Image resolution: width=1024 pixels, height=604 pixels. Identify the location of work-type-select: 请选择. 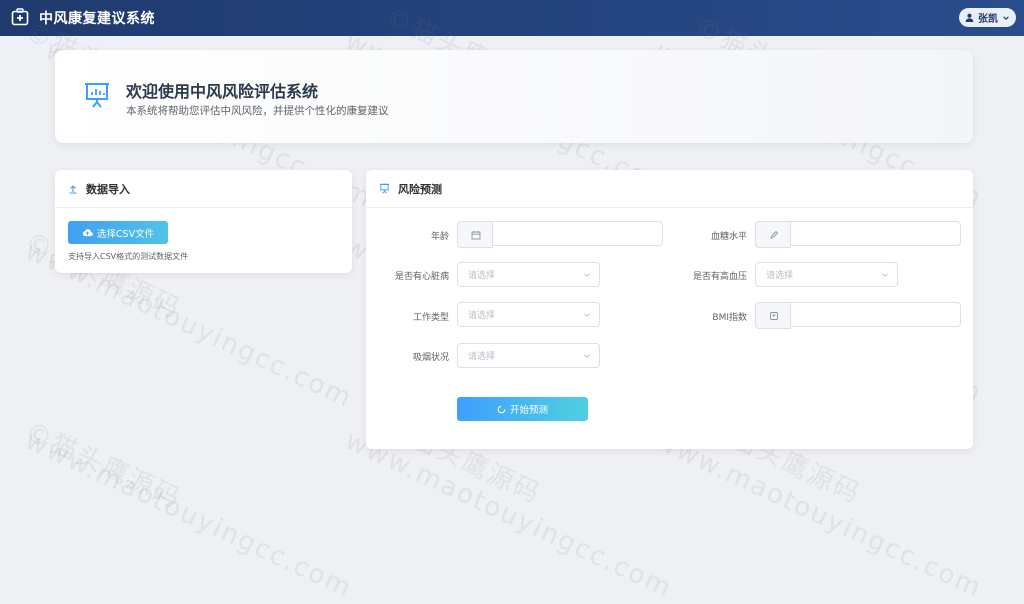
(528, 314).